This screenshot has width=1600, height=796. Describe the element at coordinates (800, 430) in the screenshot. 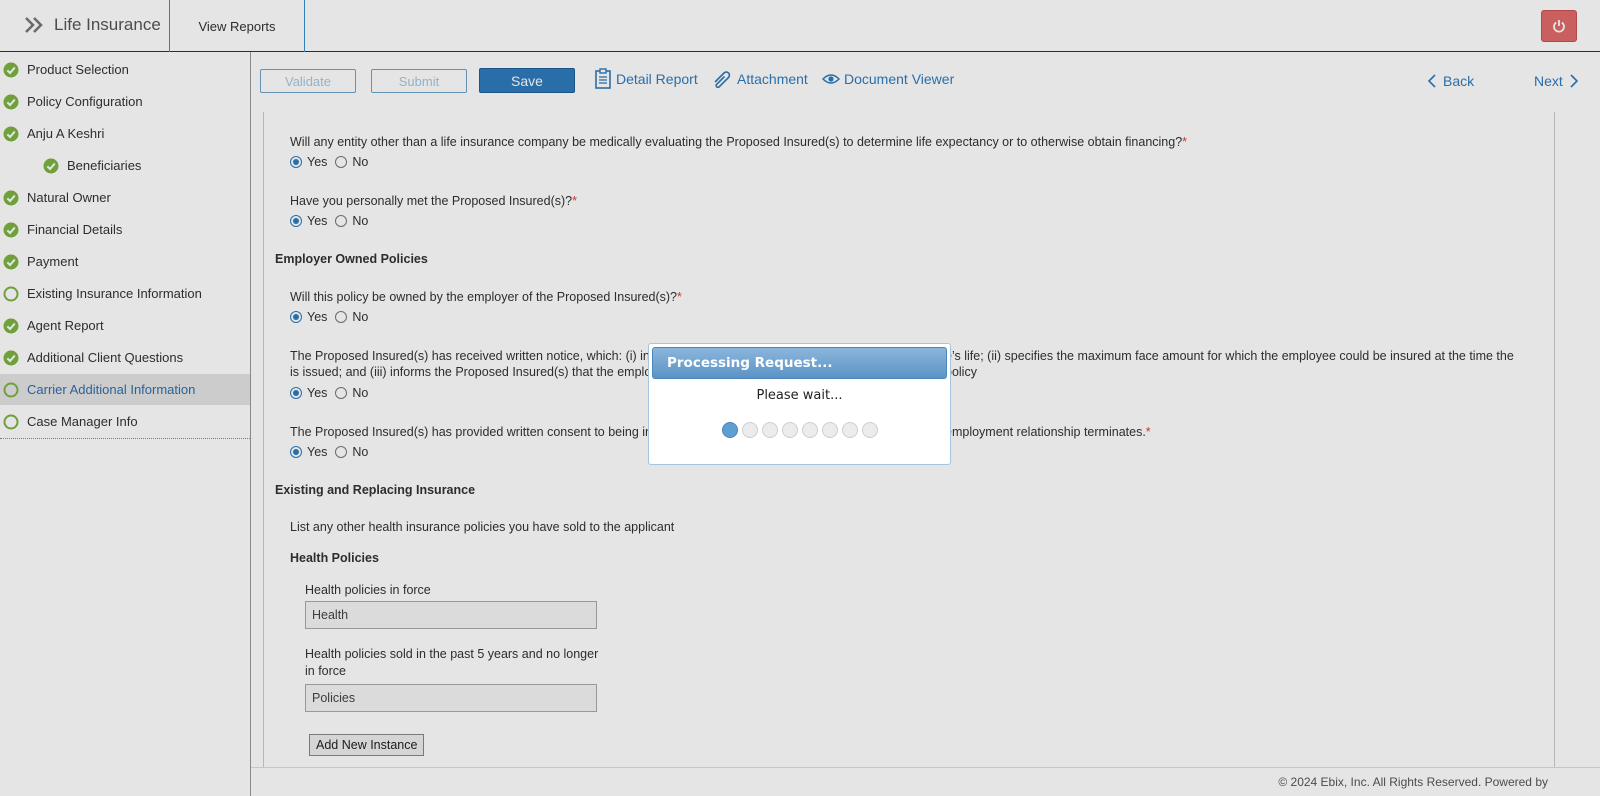

I see `progress-indicator` at that location.